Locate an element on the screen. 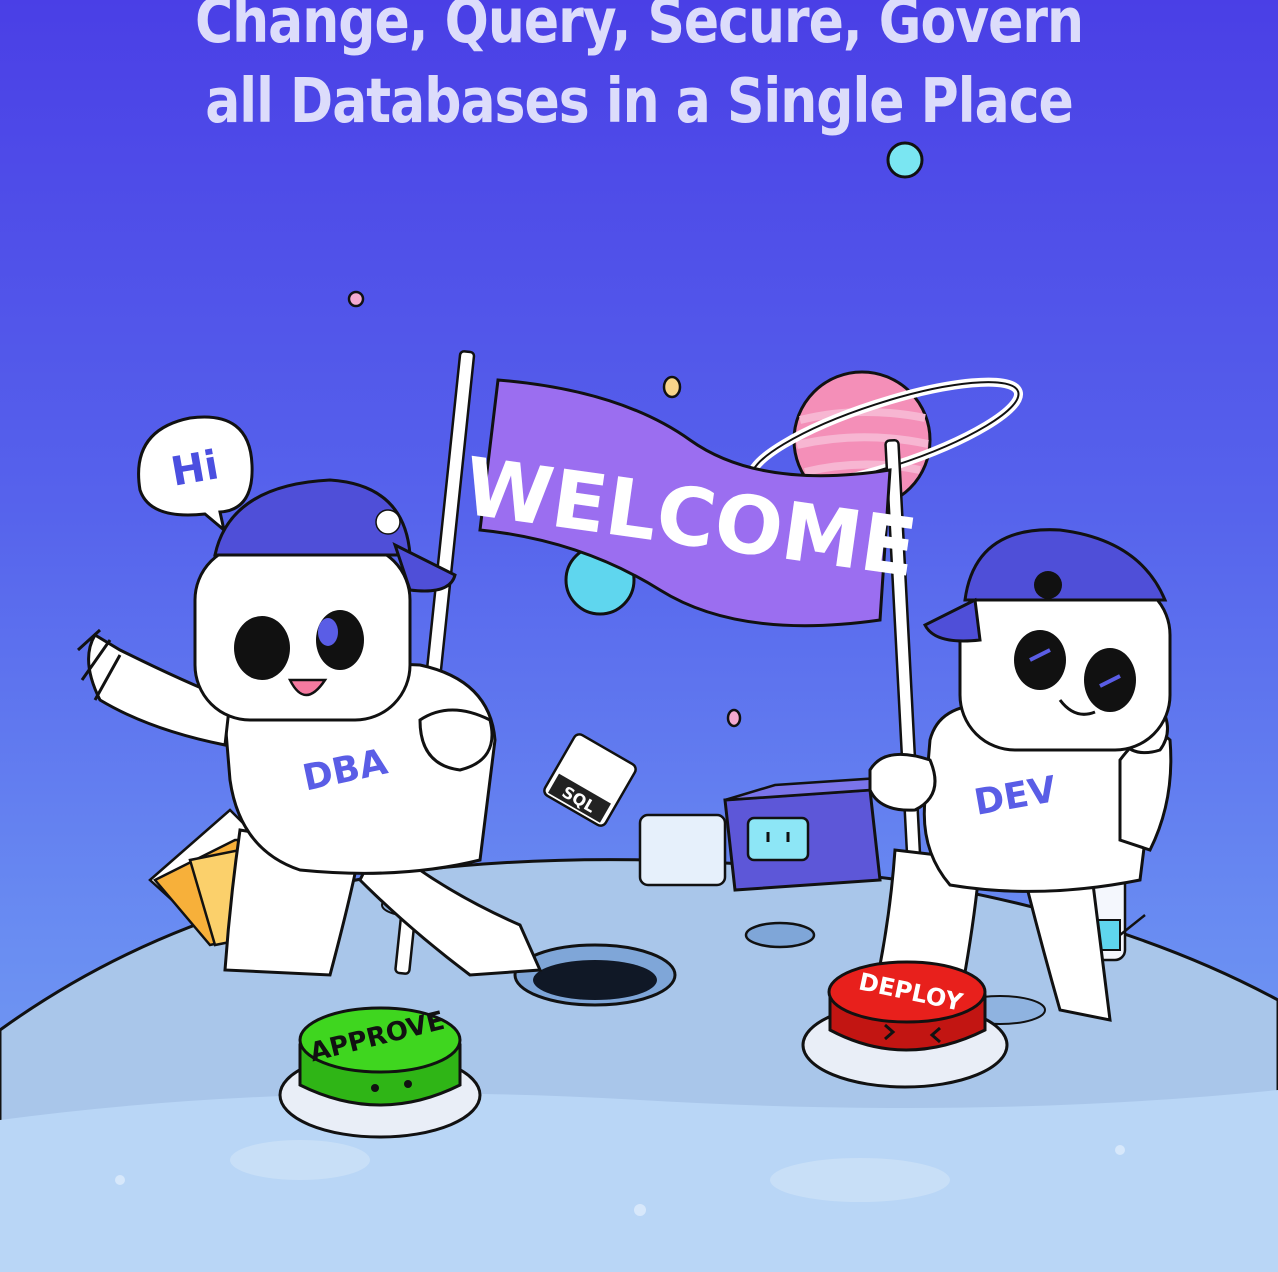 The width and height of the screenshot is (1278, 1272). crater is located at coordinates (780, 935).